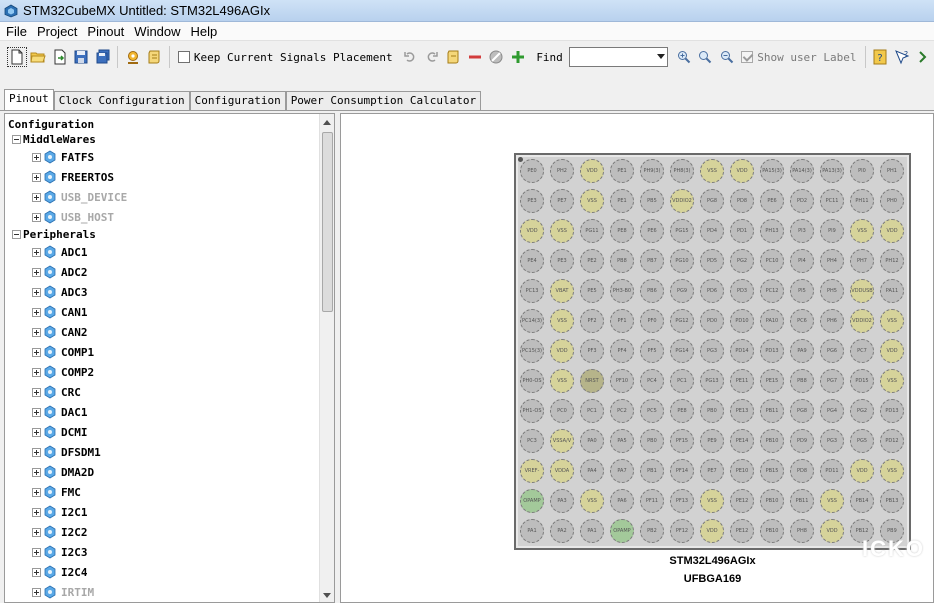 The width and height of the screenshot is (934, 603). Describe the element at coordinates (56, 392) in the screenshot. I see `tree-item-crc: CRC` at that location.